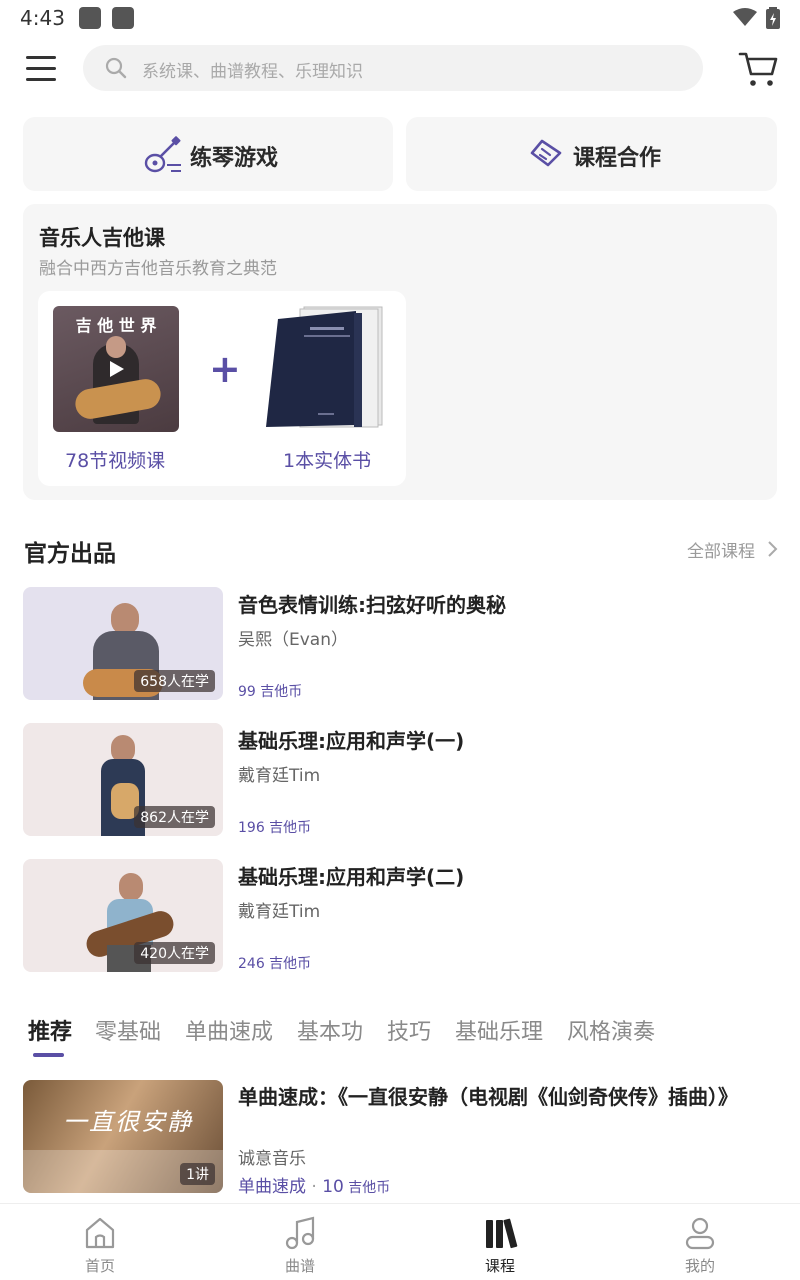 The width and height of the screenshot is (800, 1280). I want to click on price-unit: 吉他币, so click(367, 1188).